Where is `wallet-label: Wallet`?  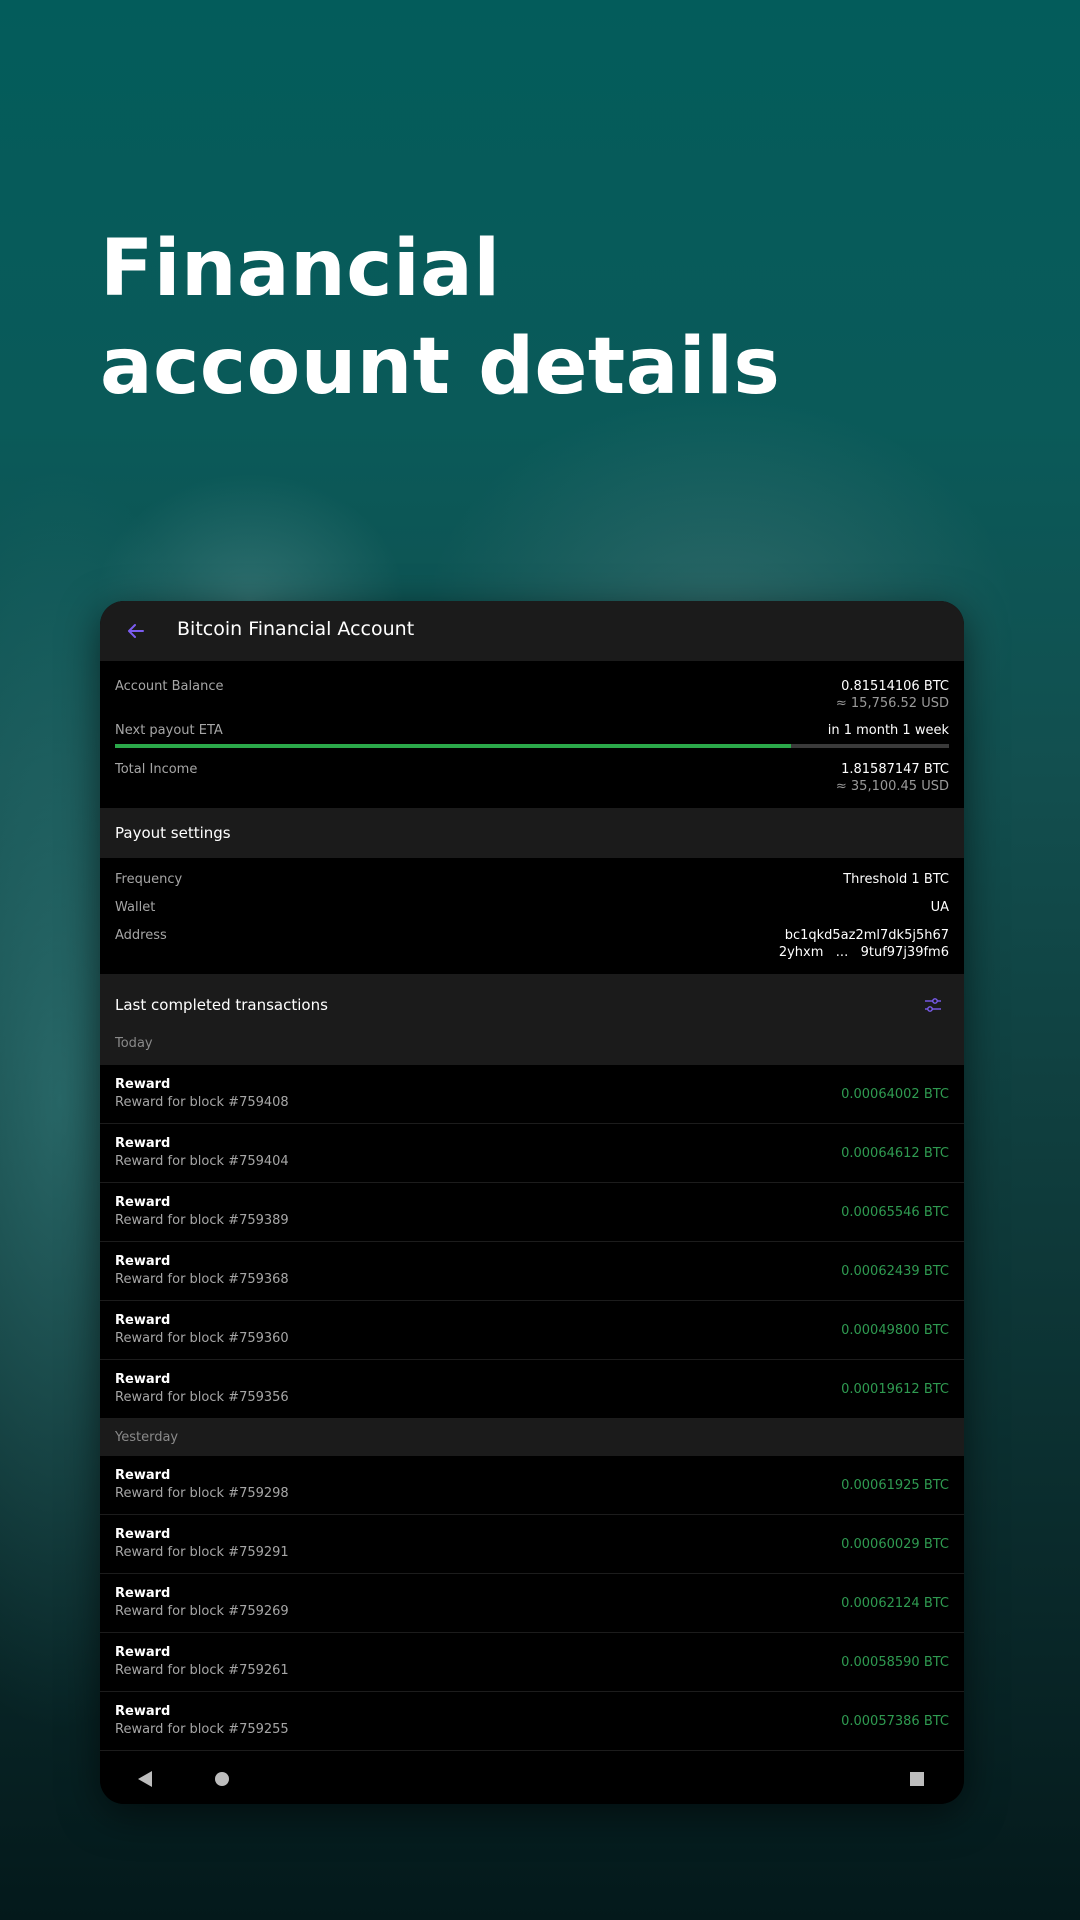
wallet-label: Wallet is located at coordinates (135, 907).